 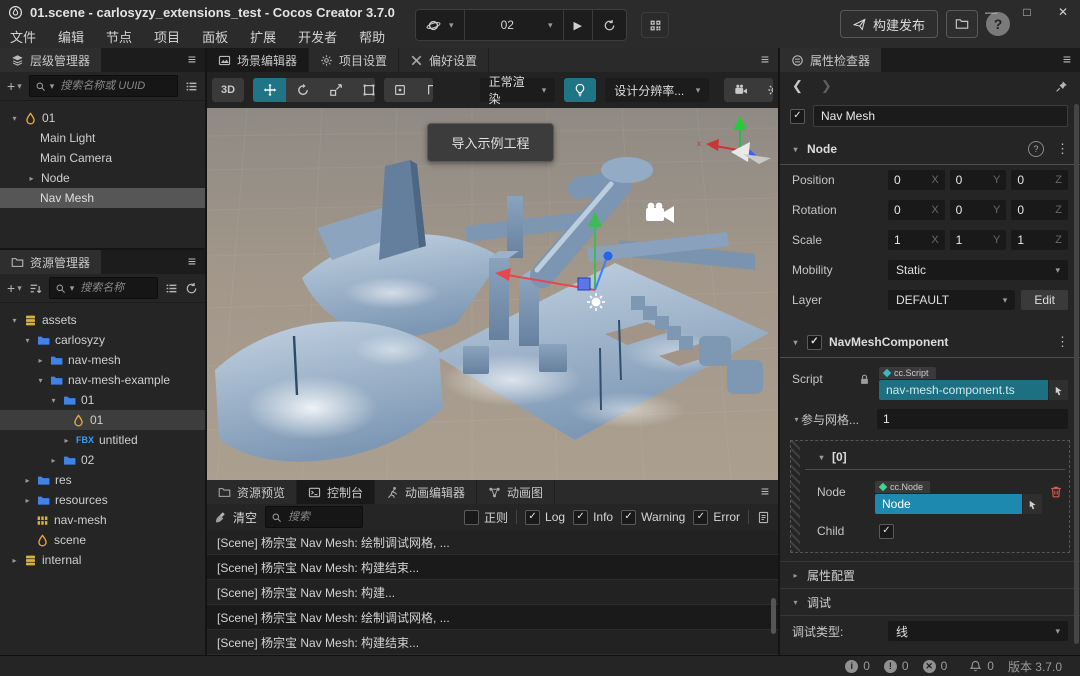 I want to click on script-picker-button, so click(x=1058, y=390).